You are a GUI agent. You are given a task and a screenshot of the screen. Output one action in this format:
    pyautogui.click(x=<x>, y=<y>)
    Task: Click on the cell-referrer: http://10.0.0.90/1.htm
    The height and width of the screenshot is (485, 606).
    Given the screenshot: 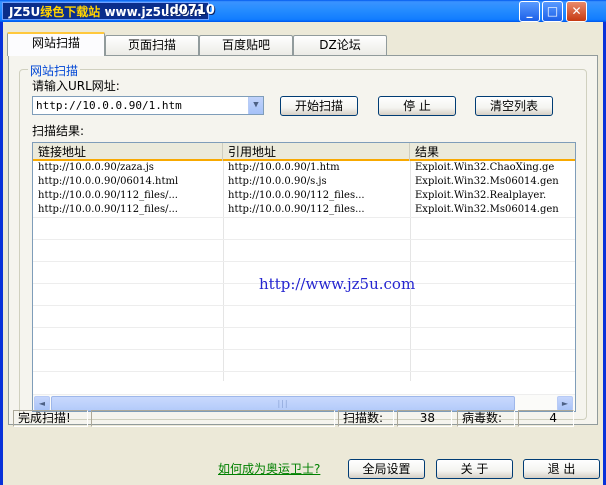 What is the action you would take?
    pyautogui.click(x=284, y=167)
    